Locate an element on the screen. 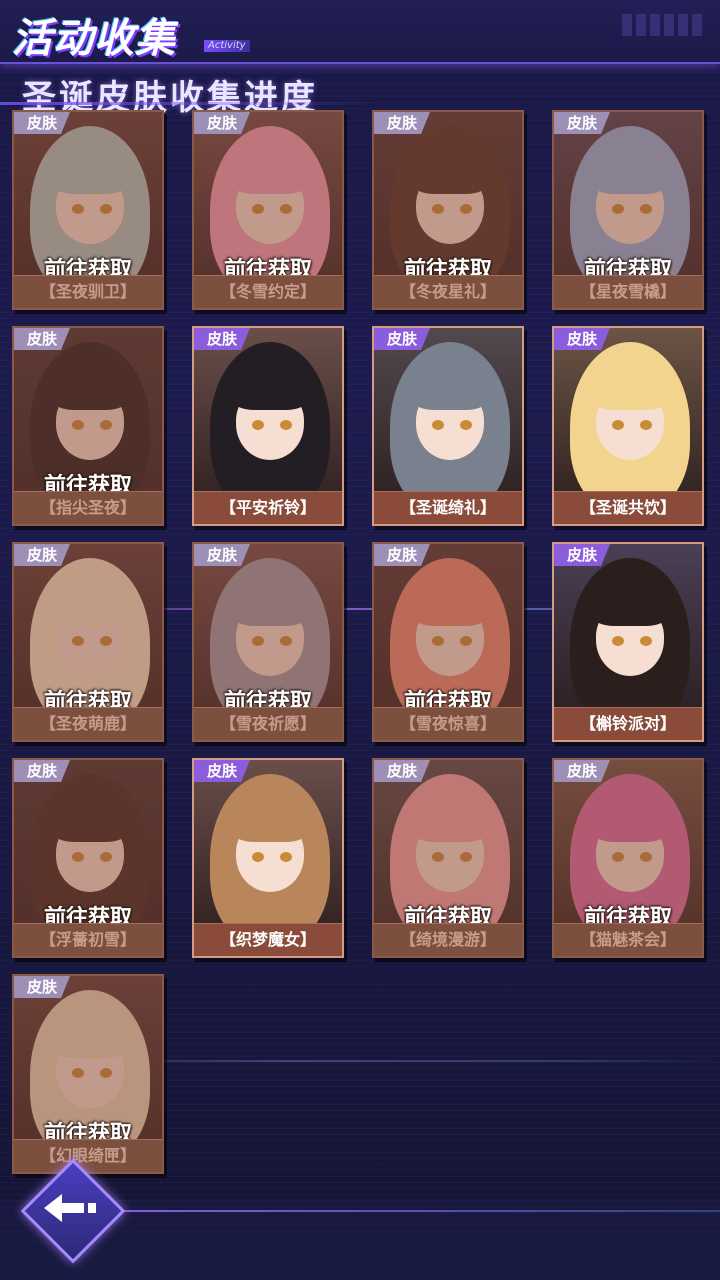 The width and height of the screenshot is (720, 1280). page-subtitle: Activity is located at coordinates (227, 46).